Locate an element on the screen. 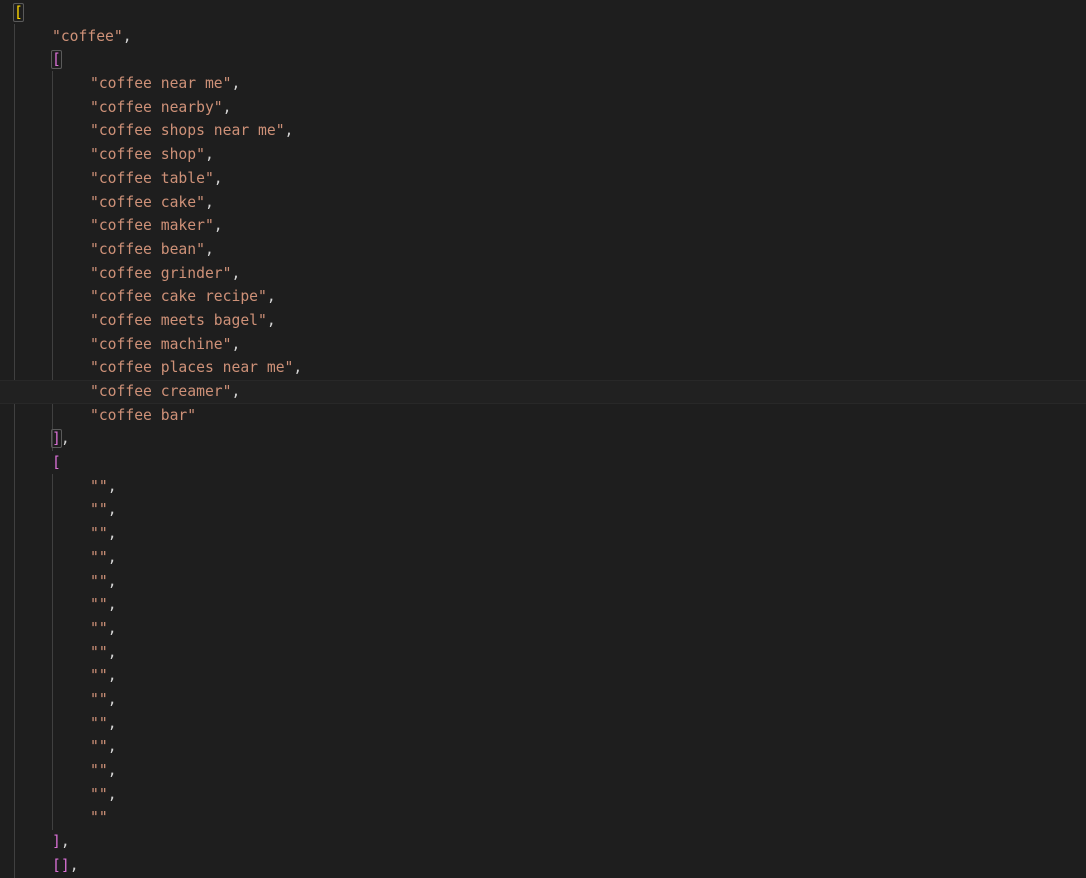 Image resolution: width=1086 pixels, height=878 pixels. line-content: "coffee table", is located at coordinates (156, 179).